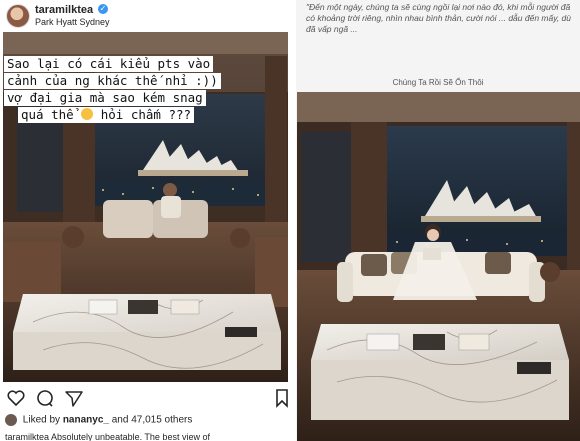 The height and width of the screenshot is (441, 580). I want to click on overlay-line: cảnh của ng khác thế nhỉ :)), so click(112, 81).